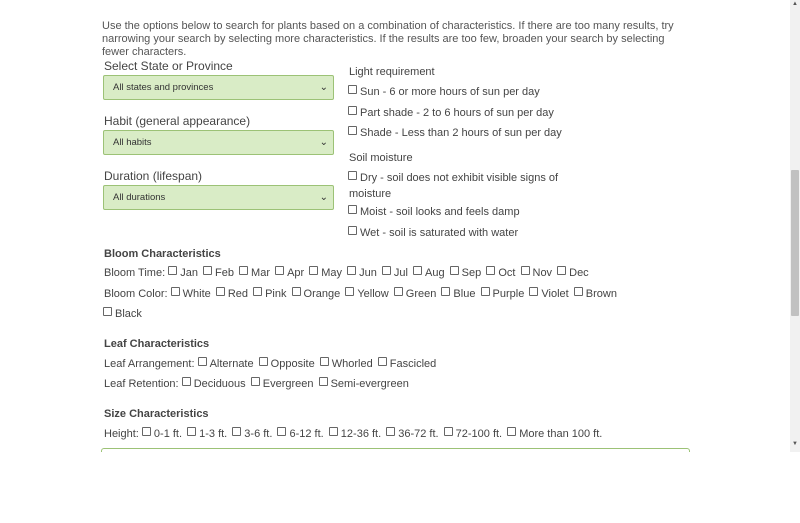  What do you see at coordinates (795, 444) in the screenshot?
I see `scroll-down-icon: ▼` at bounding box center [795, 444].